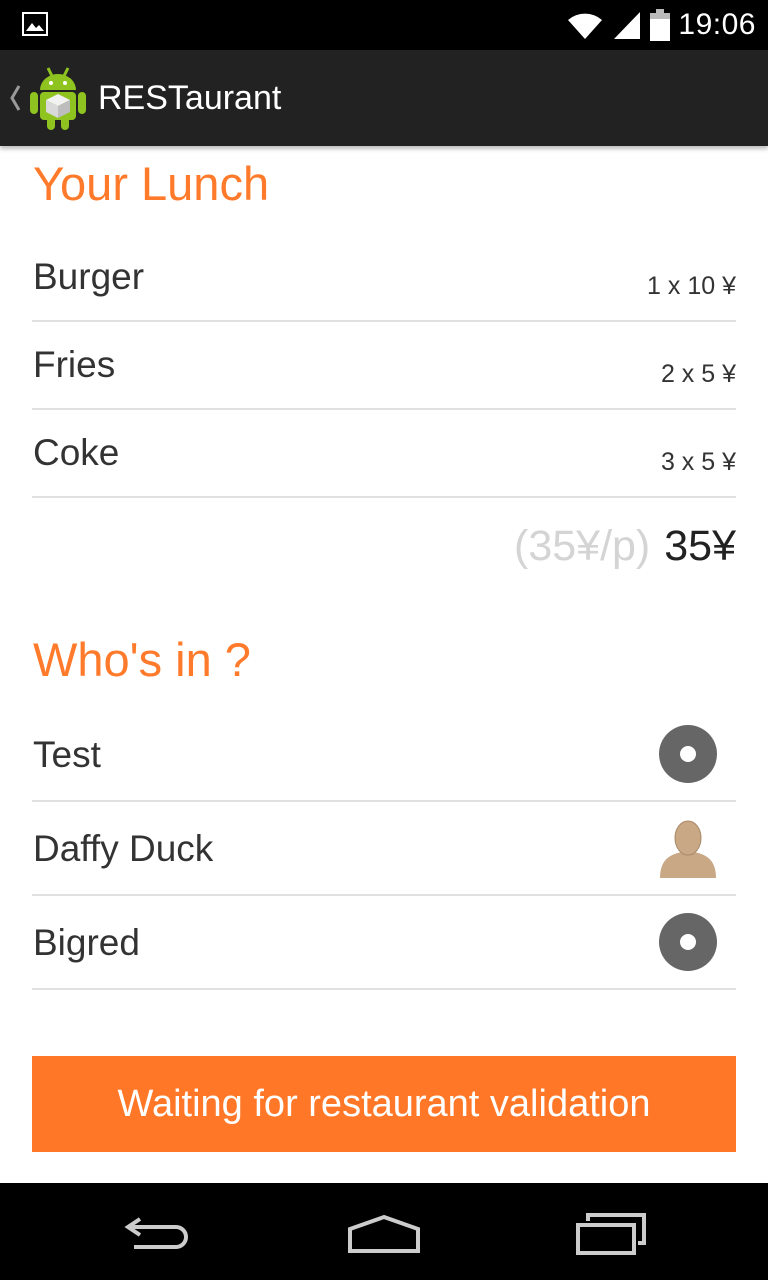  I want to click on wifi-icon, so click(585, 26).